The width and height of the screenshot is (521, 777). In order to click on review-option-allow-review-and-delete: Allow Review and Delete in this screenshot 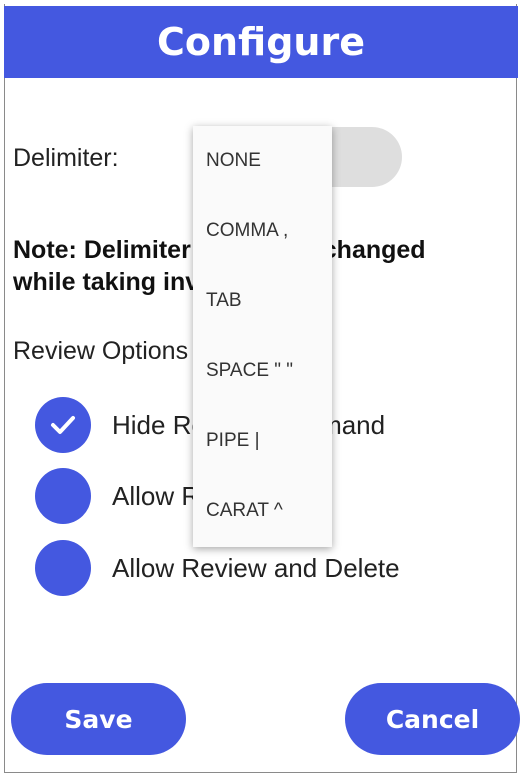, I will do `click(265, 568)`.